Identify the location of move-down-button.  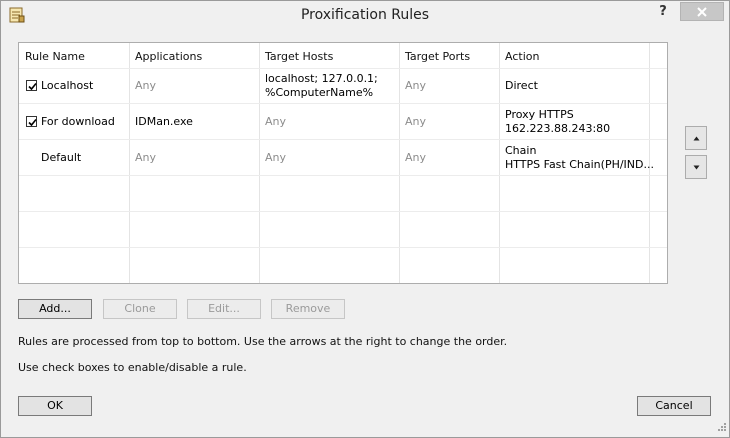
(696, 167).